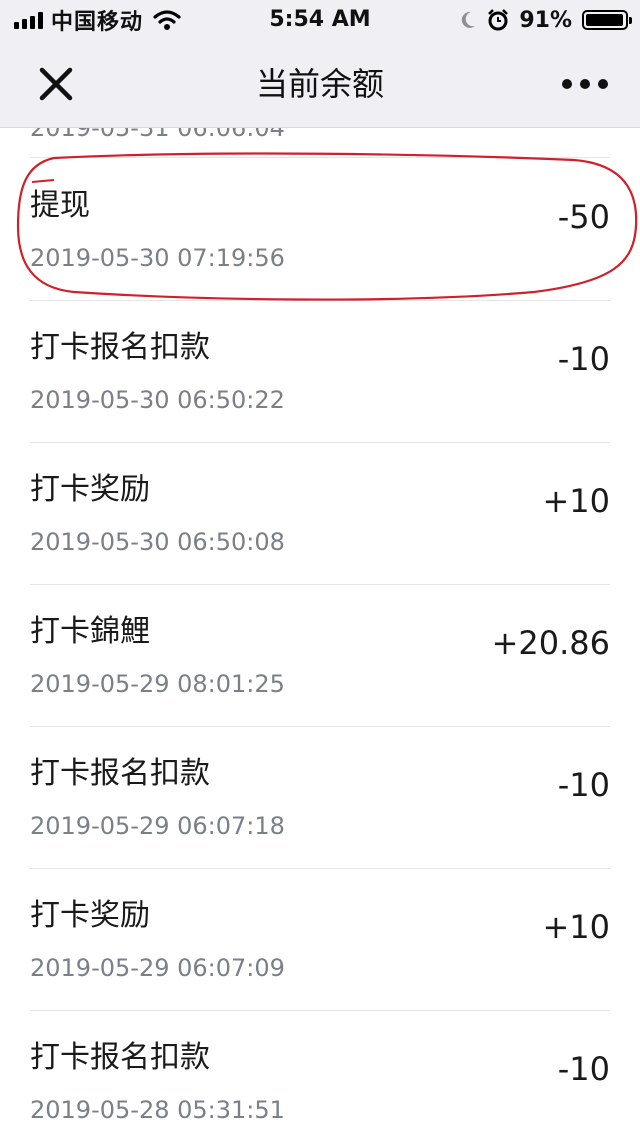  I want to click on alarm-icon, so click(498, 20).